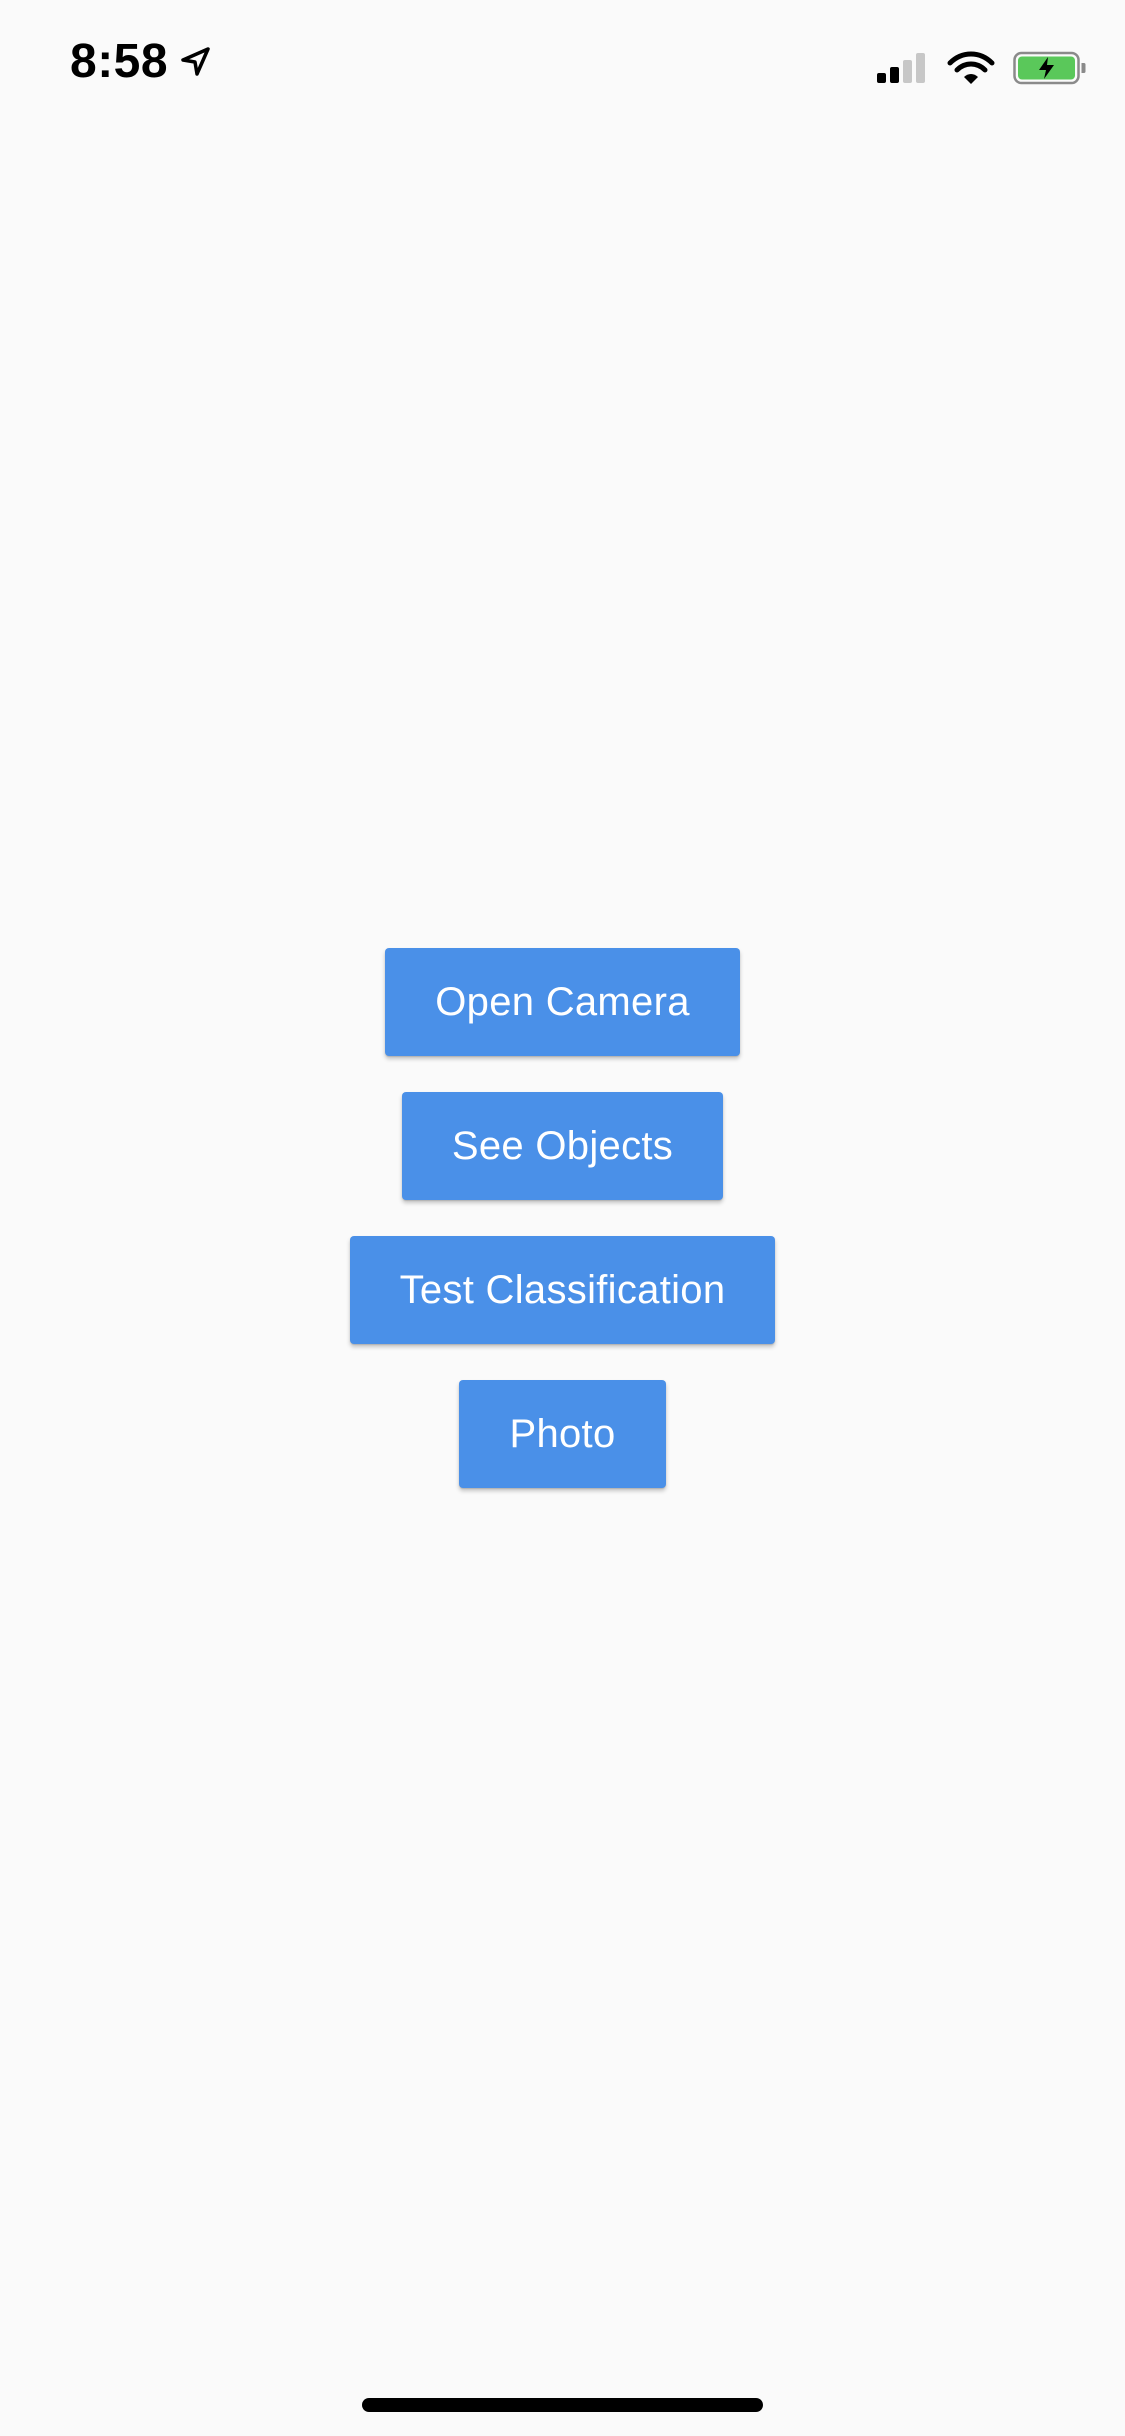 The image size is (1125, 2436). I want to click on test-classification-button: Test Classification, so click(562, 1290).